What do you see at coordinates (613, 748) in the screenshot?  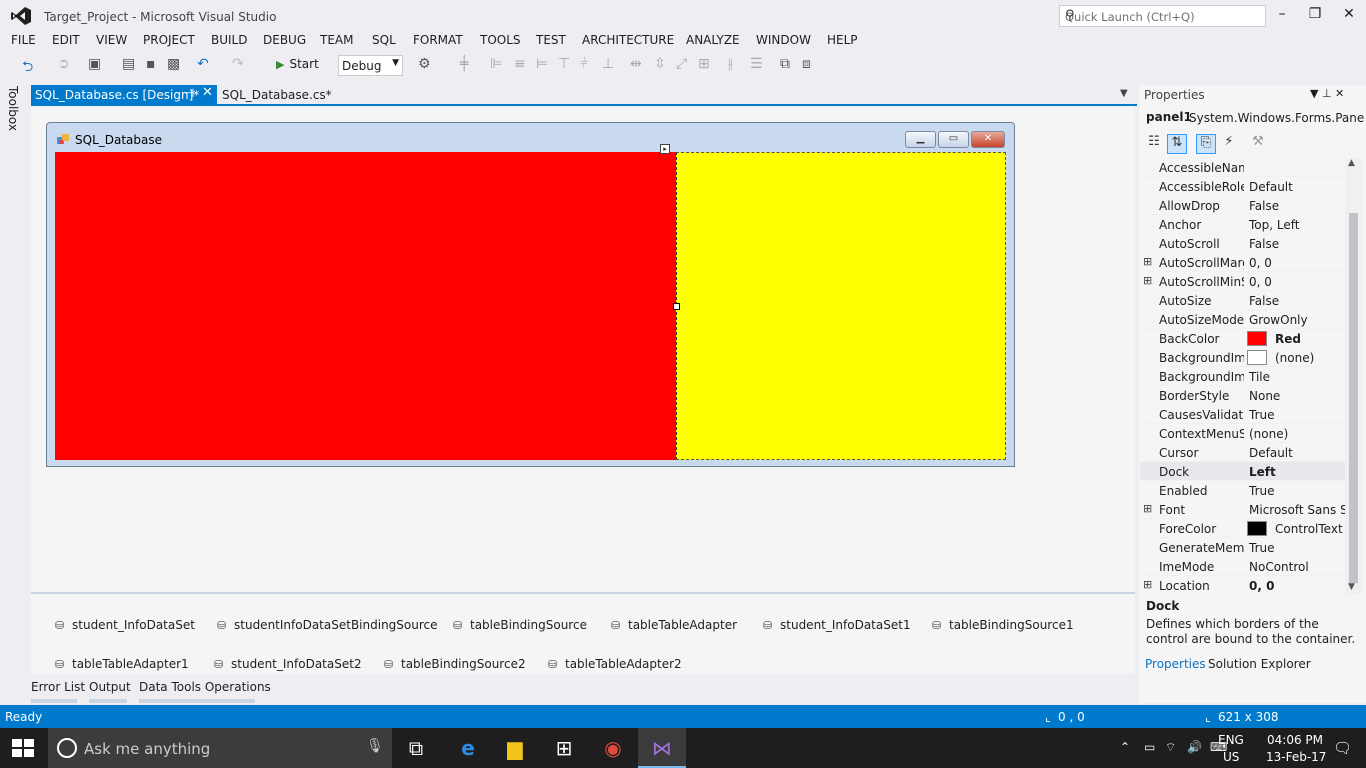 I see `chrome-icon: ◉` at bounding box center [613, 748].